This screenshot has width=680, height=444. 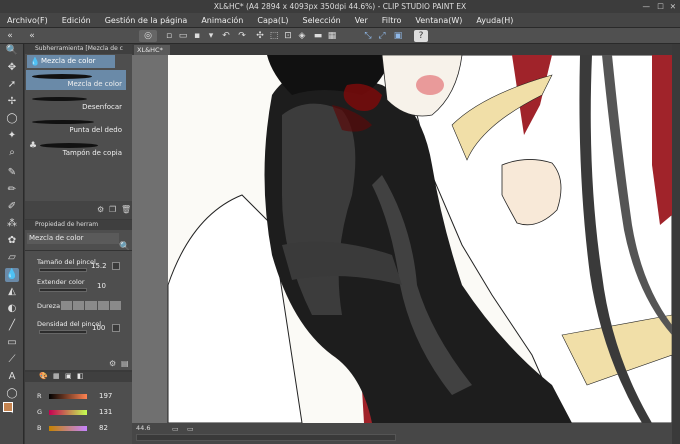 I want to click on brush-size-preset-icon, so click(x=116, y=266).